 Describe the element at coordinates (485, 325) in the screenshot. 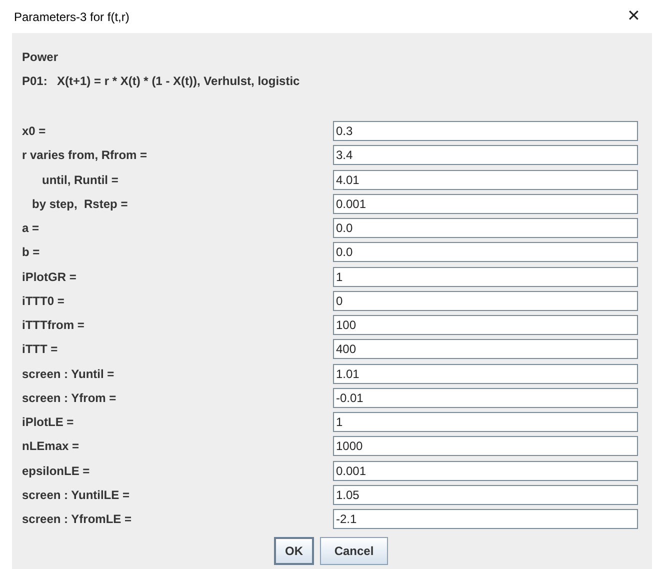

I see `input-field: 100` at that location.